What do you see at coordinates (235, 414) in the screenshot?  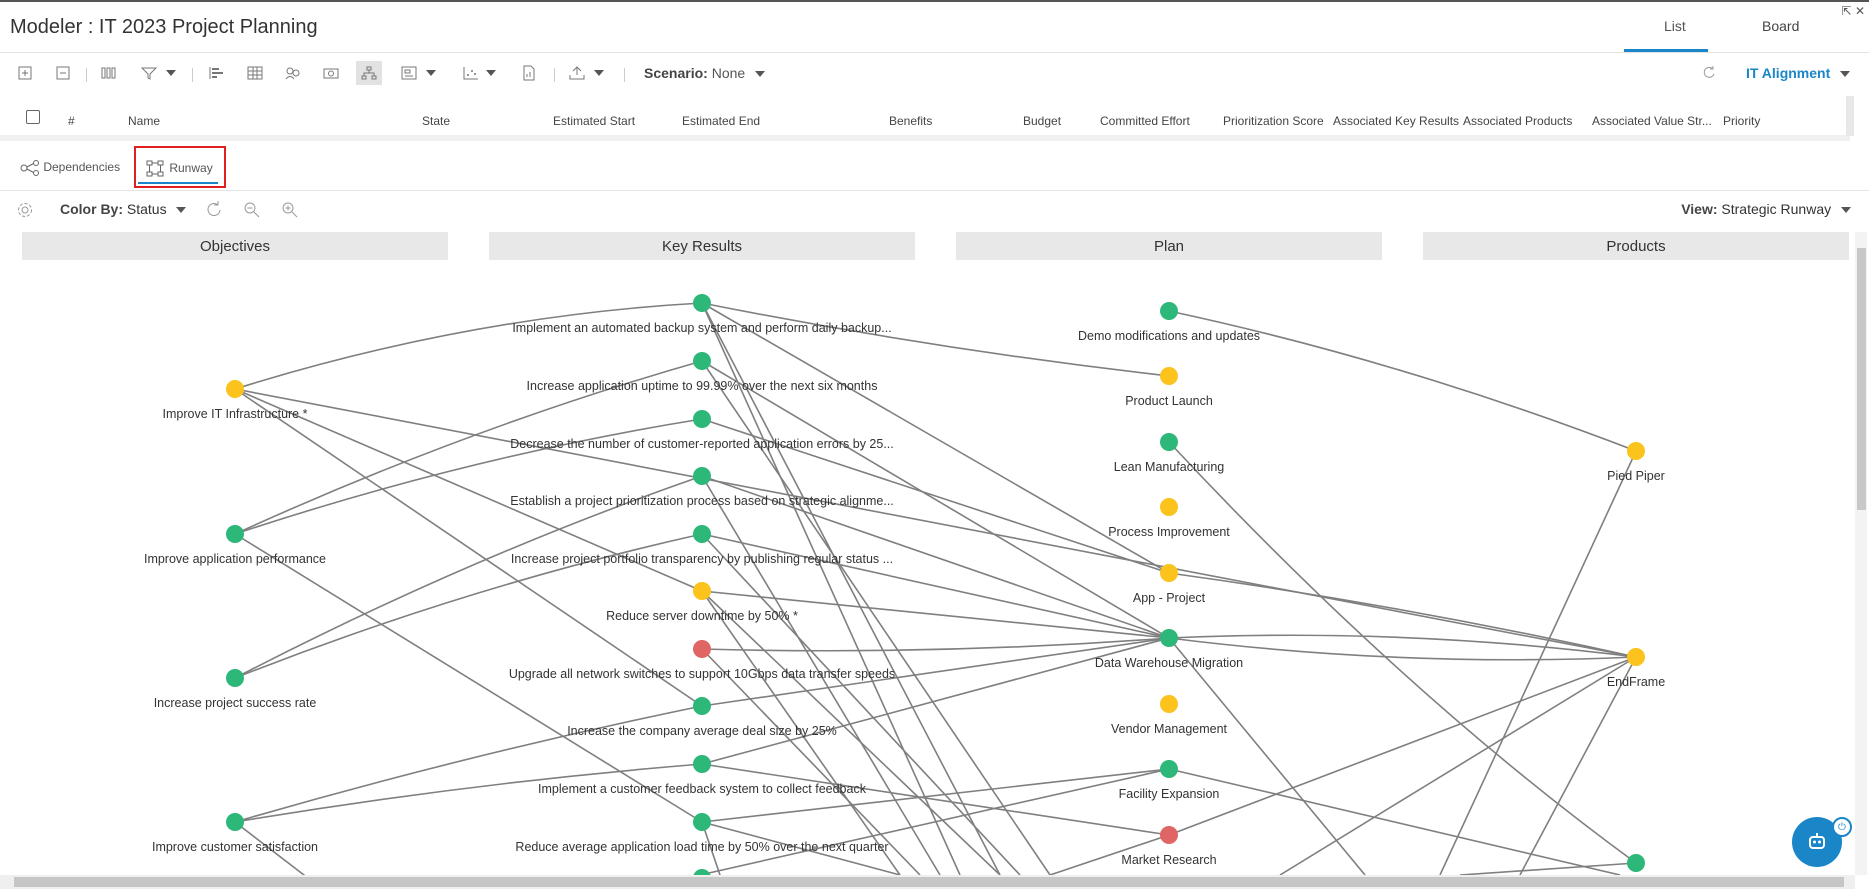 I see `objectives-label: Improve IT Infrastructure *` at bounding box center [235, 414].